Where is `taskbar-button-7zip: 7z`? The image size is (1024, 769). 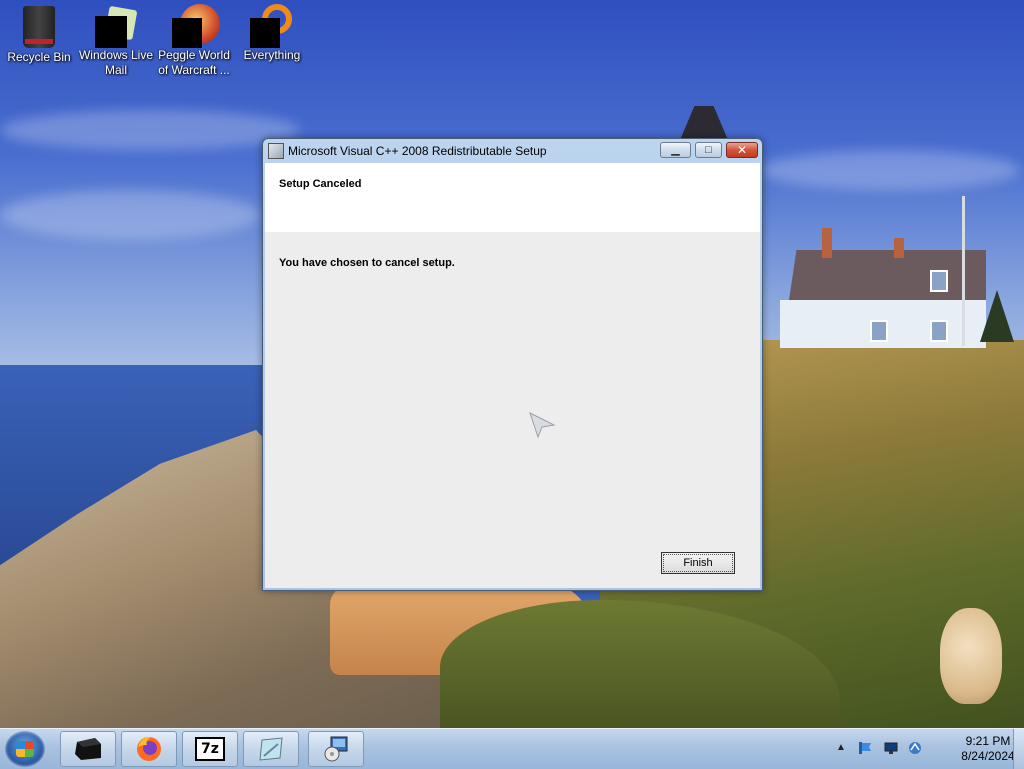 taskbar-button-7zip: 7z is located at coordinates (210, 749).